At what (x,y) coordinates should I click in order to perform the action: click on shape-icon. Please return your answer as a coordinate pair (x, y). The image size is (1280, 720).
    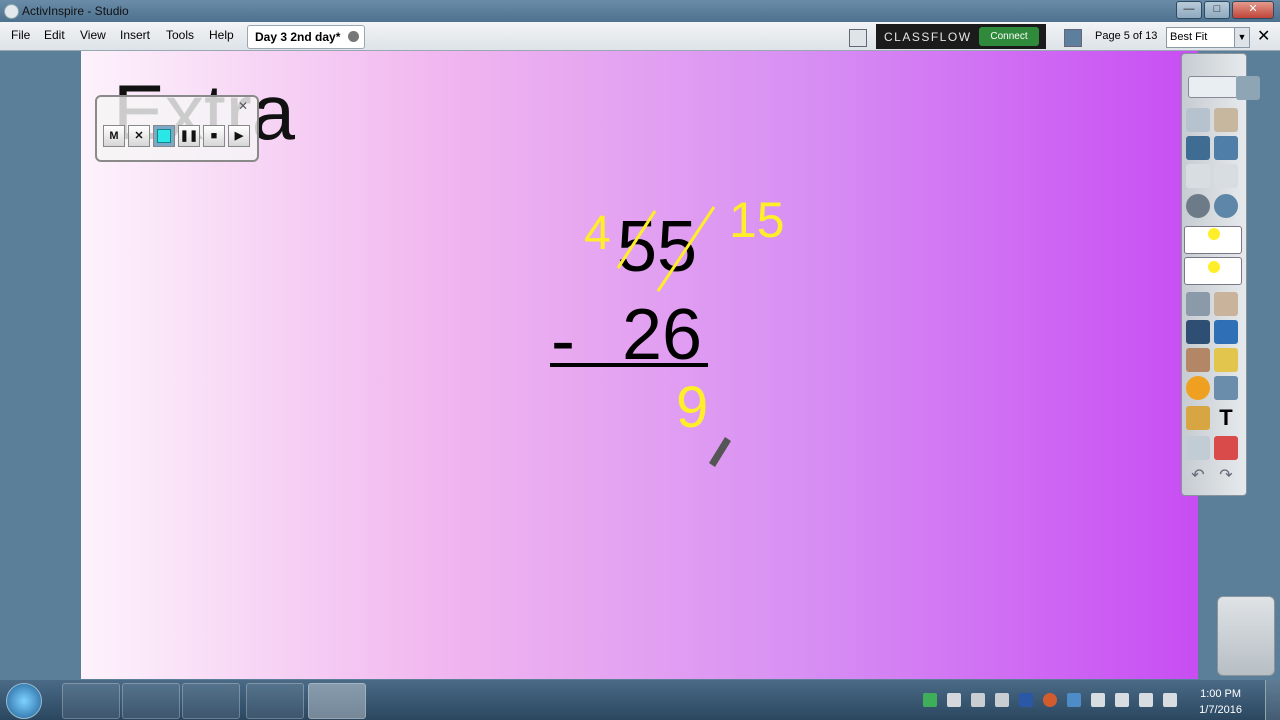
    Looking at the image, I should click on (1198, 388).